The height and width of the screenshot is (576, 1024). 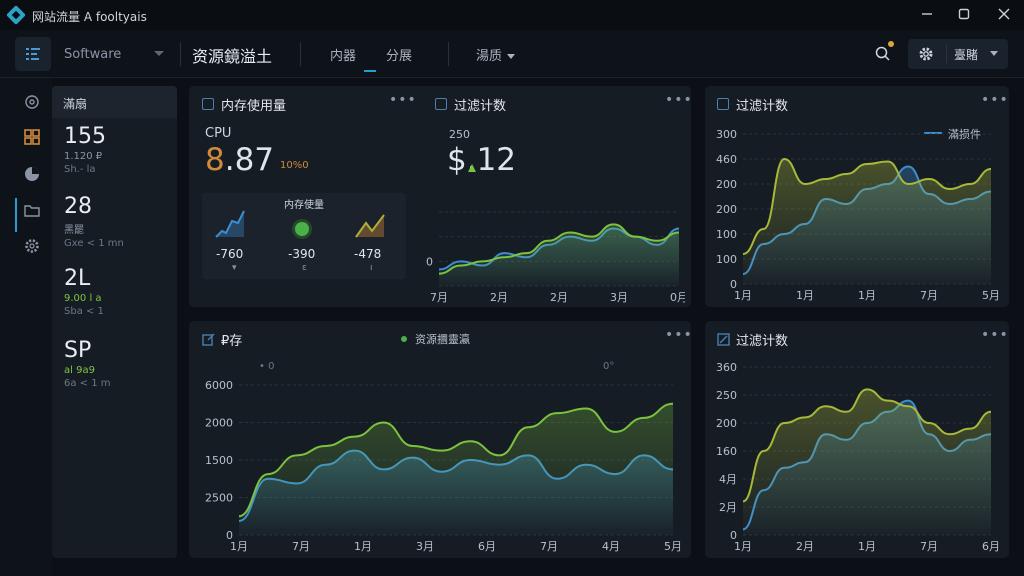 What do you see at coordinates (32, 174) in the screenshot?
I see `pie-chart-icon` at bounding box center [32, 174].